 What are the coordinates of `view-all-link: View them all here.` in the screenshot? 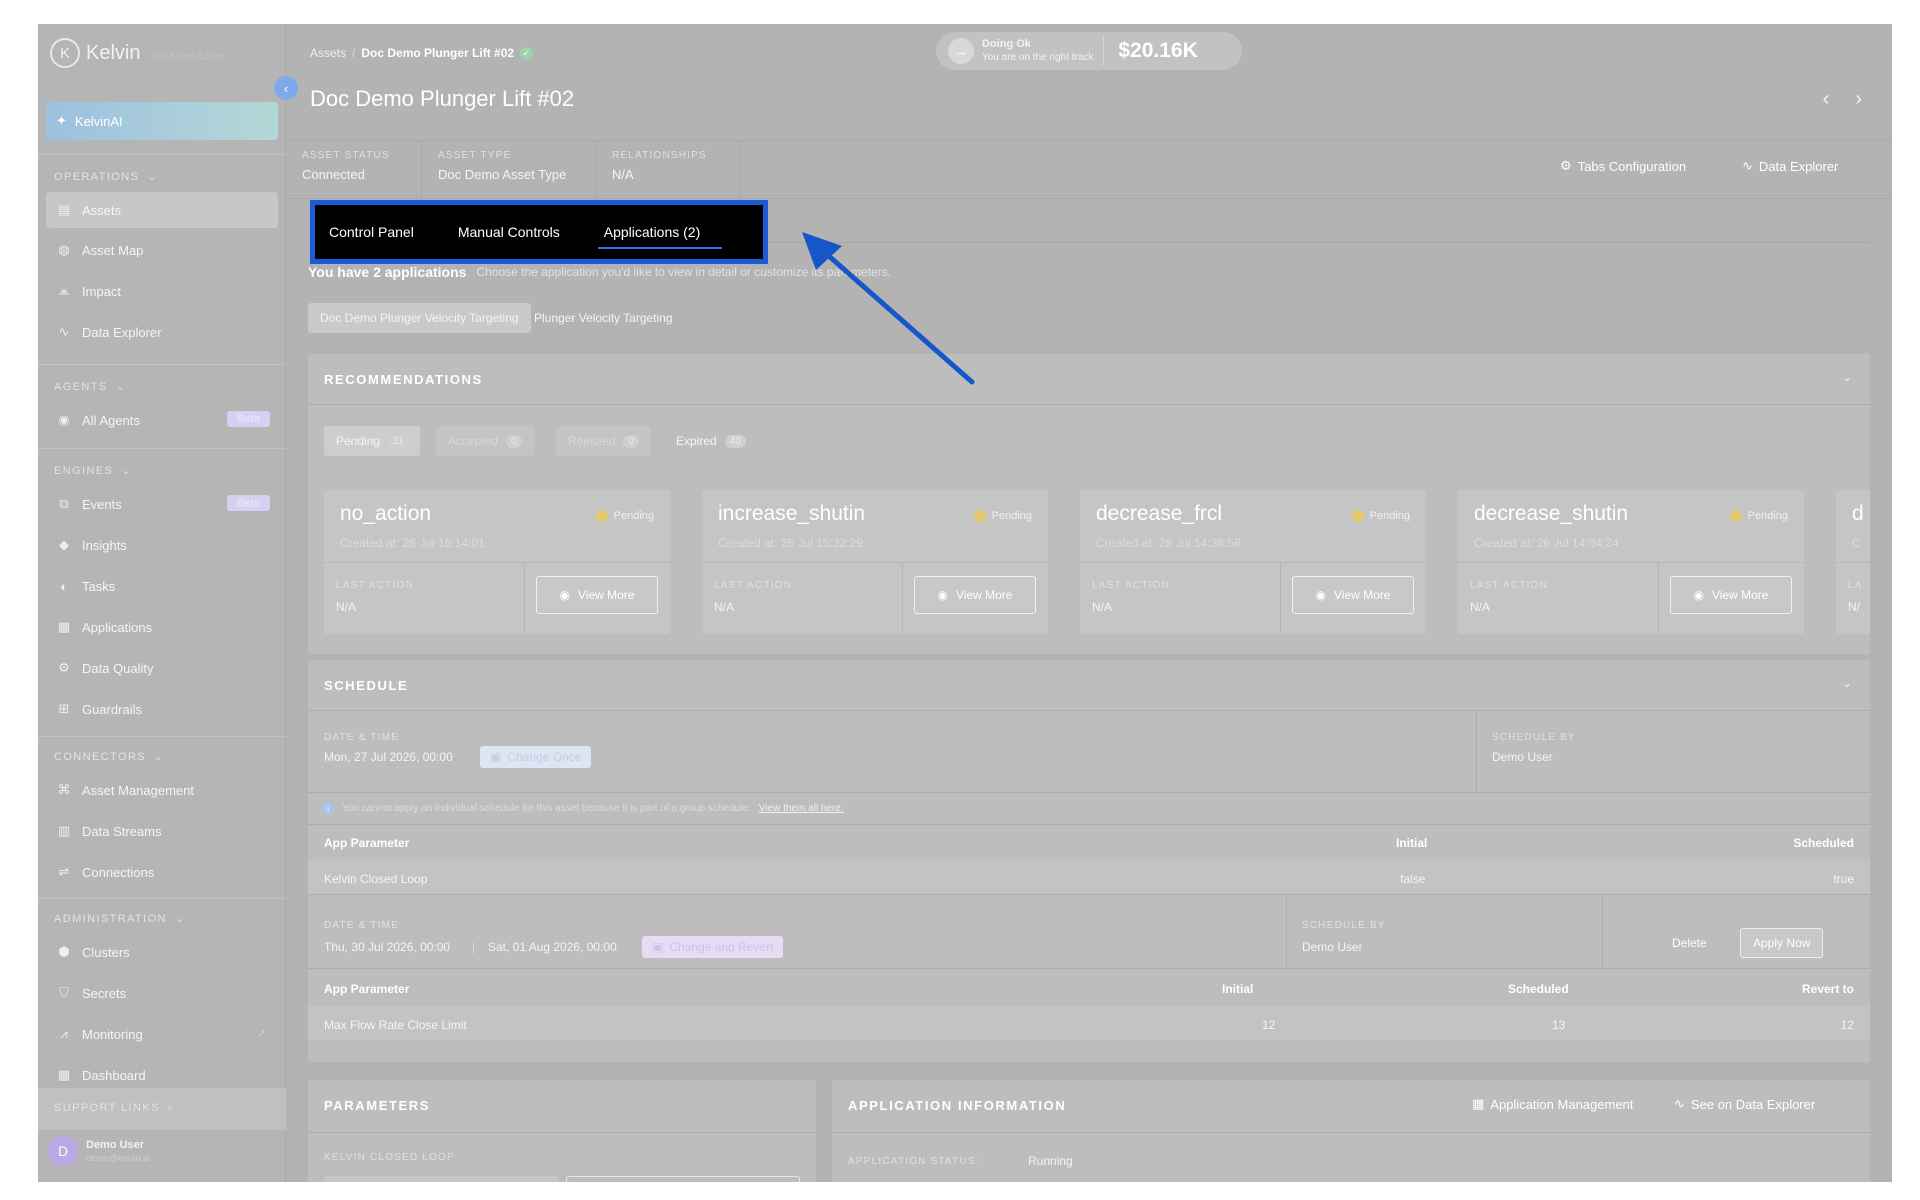 It's located at (801, 808).